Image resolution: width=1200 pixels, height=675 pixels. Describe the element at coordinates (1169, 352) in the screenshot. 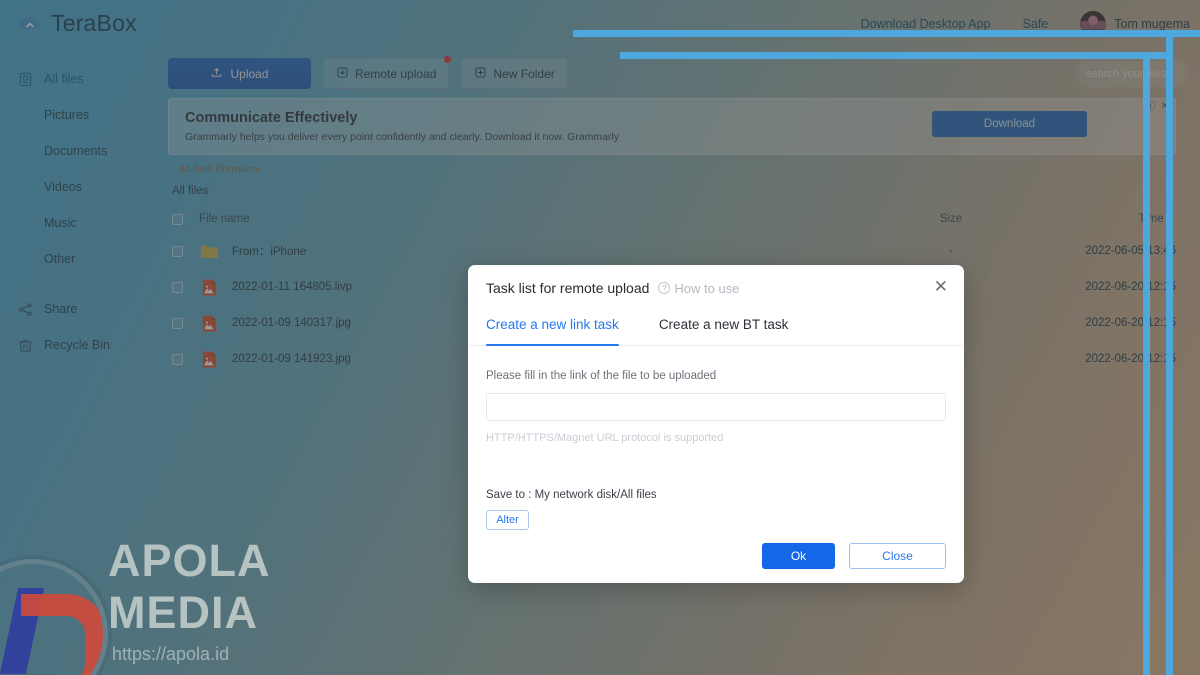

I see `annotation-line-vertical-right` at that location.